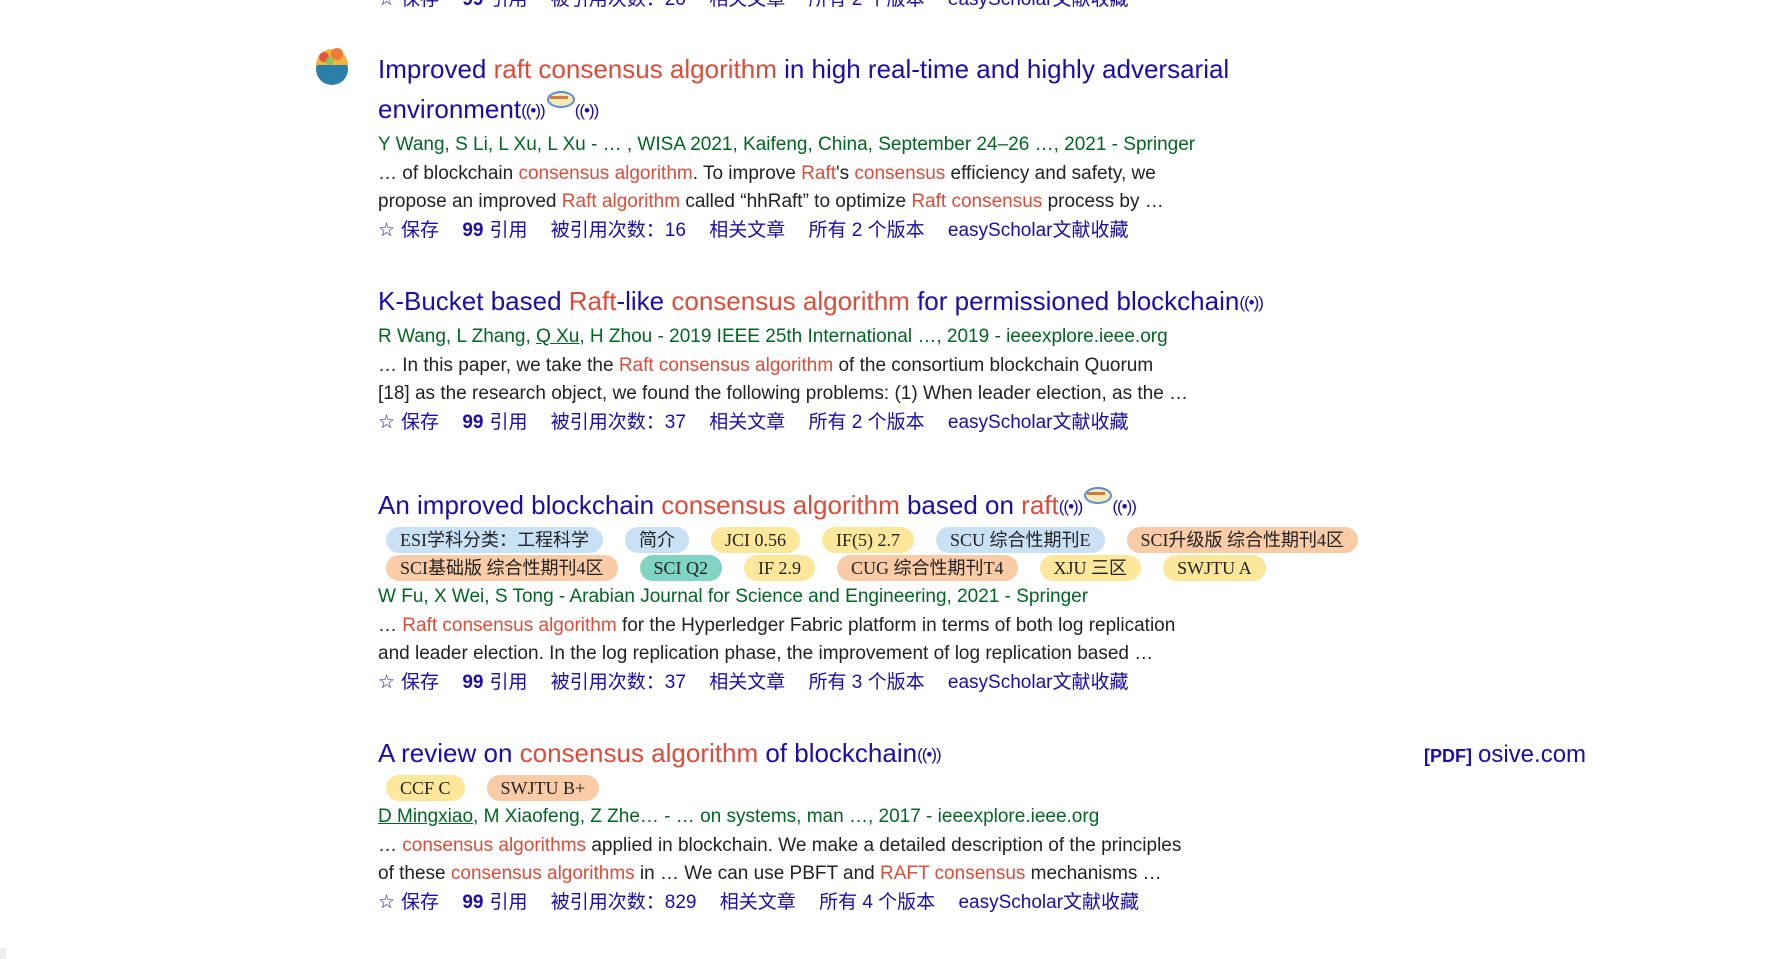 Image resolution: width=1787 pixels, height=959 pixels. I want to click on journal-badge: SCI升级版 综合性期刊4区, so click(1242, 540).